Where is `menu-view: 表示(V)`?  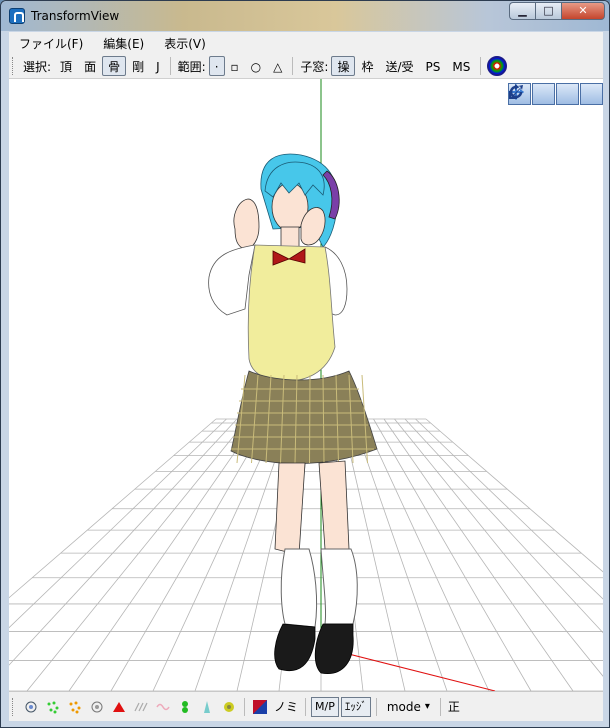
menu-view: 表示(V) is located at coordinates (185, 43).